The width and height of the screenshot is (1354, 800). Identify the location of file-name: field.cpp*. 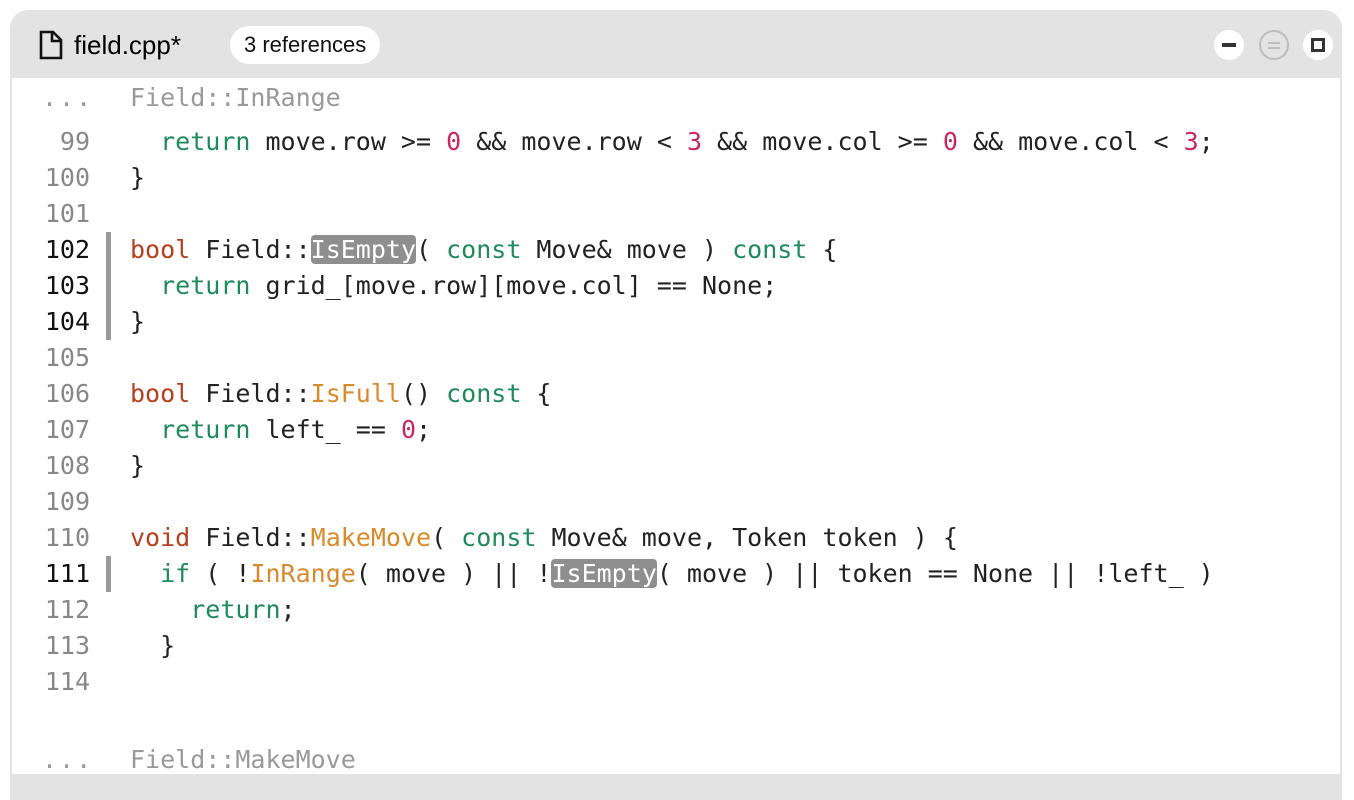
(127, 45).